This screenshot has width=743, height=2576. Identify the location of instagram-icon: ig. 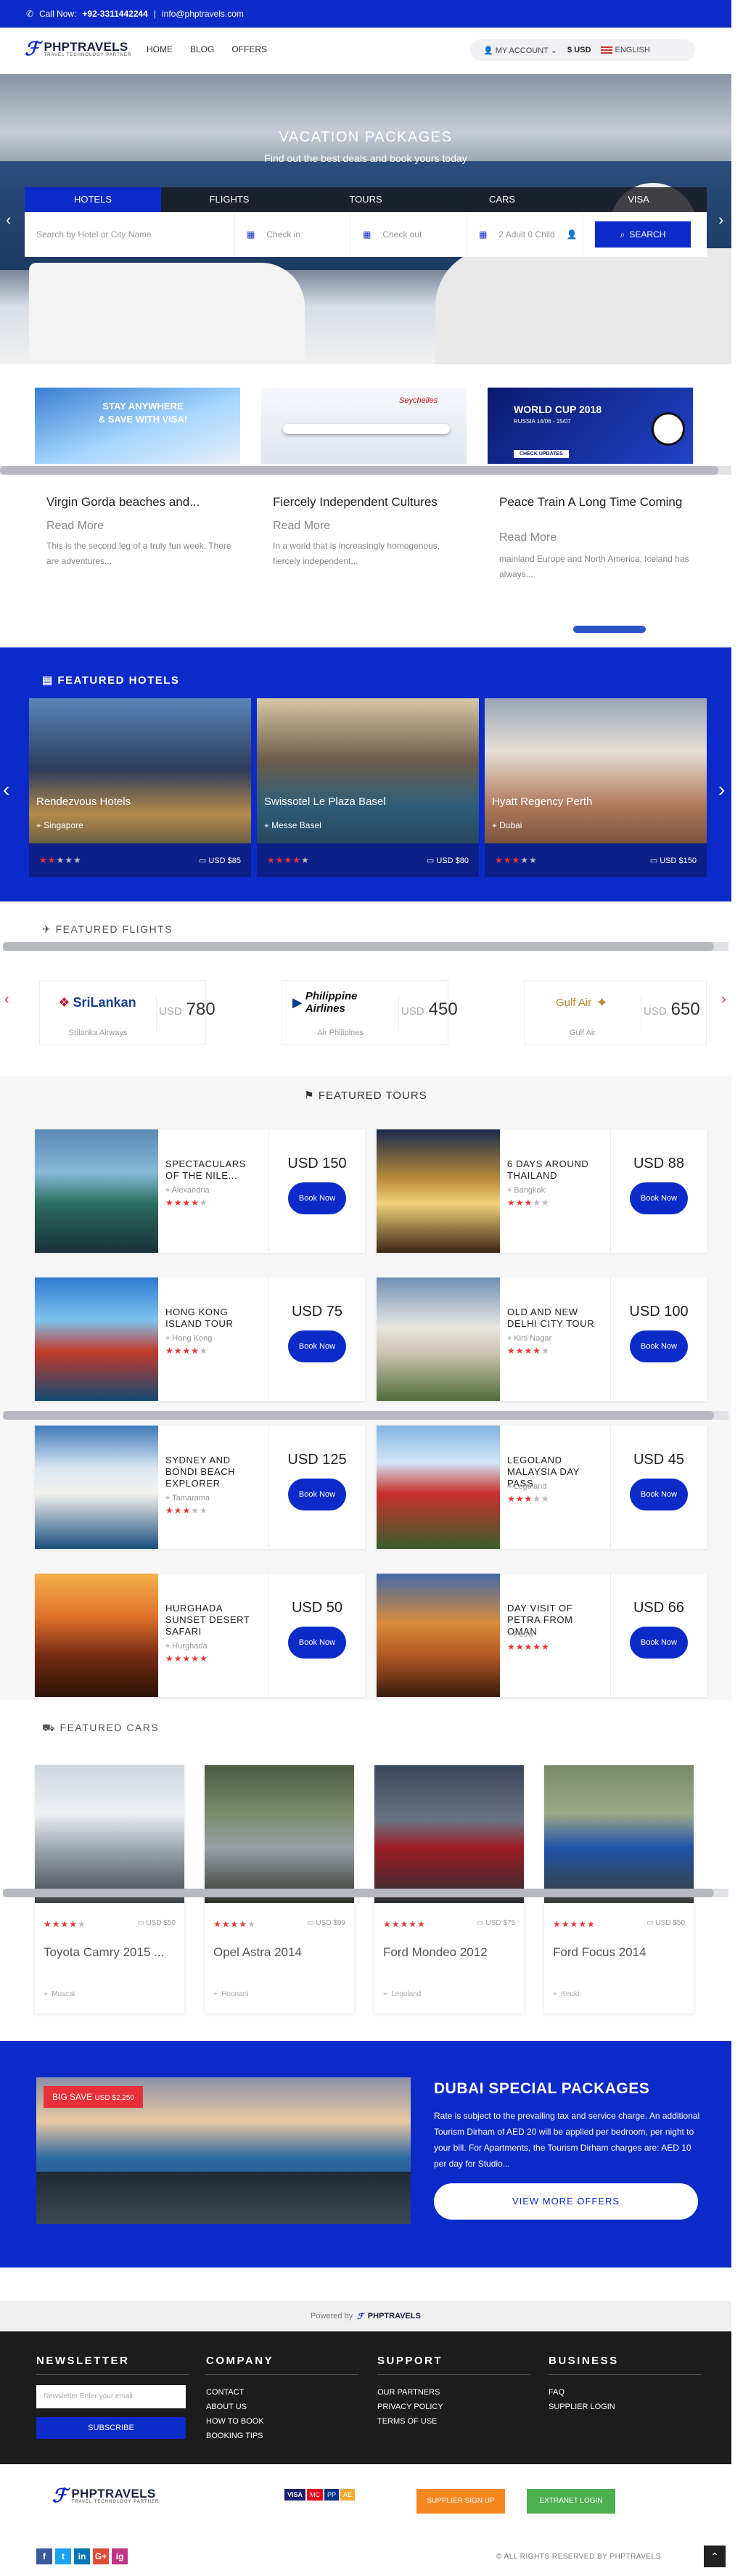
(120, 2556).